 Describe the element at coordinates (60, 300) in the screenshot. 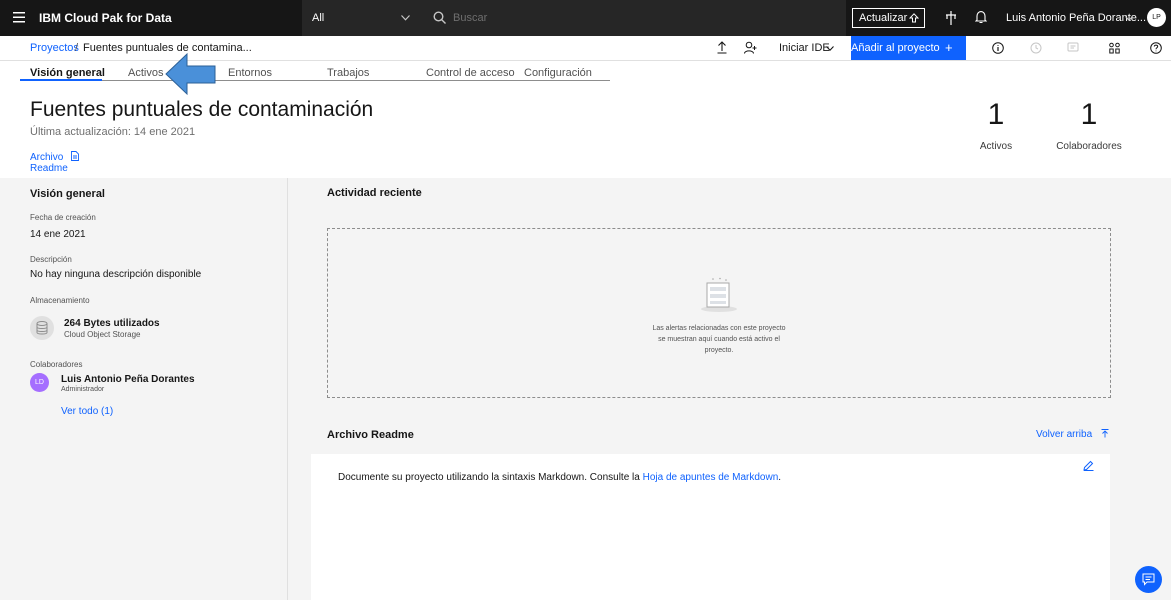

I see `storage-label: Almacenamiento` at that location.